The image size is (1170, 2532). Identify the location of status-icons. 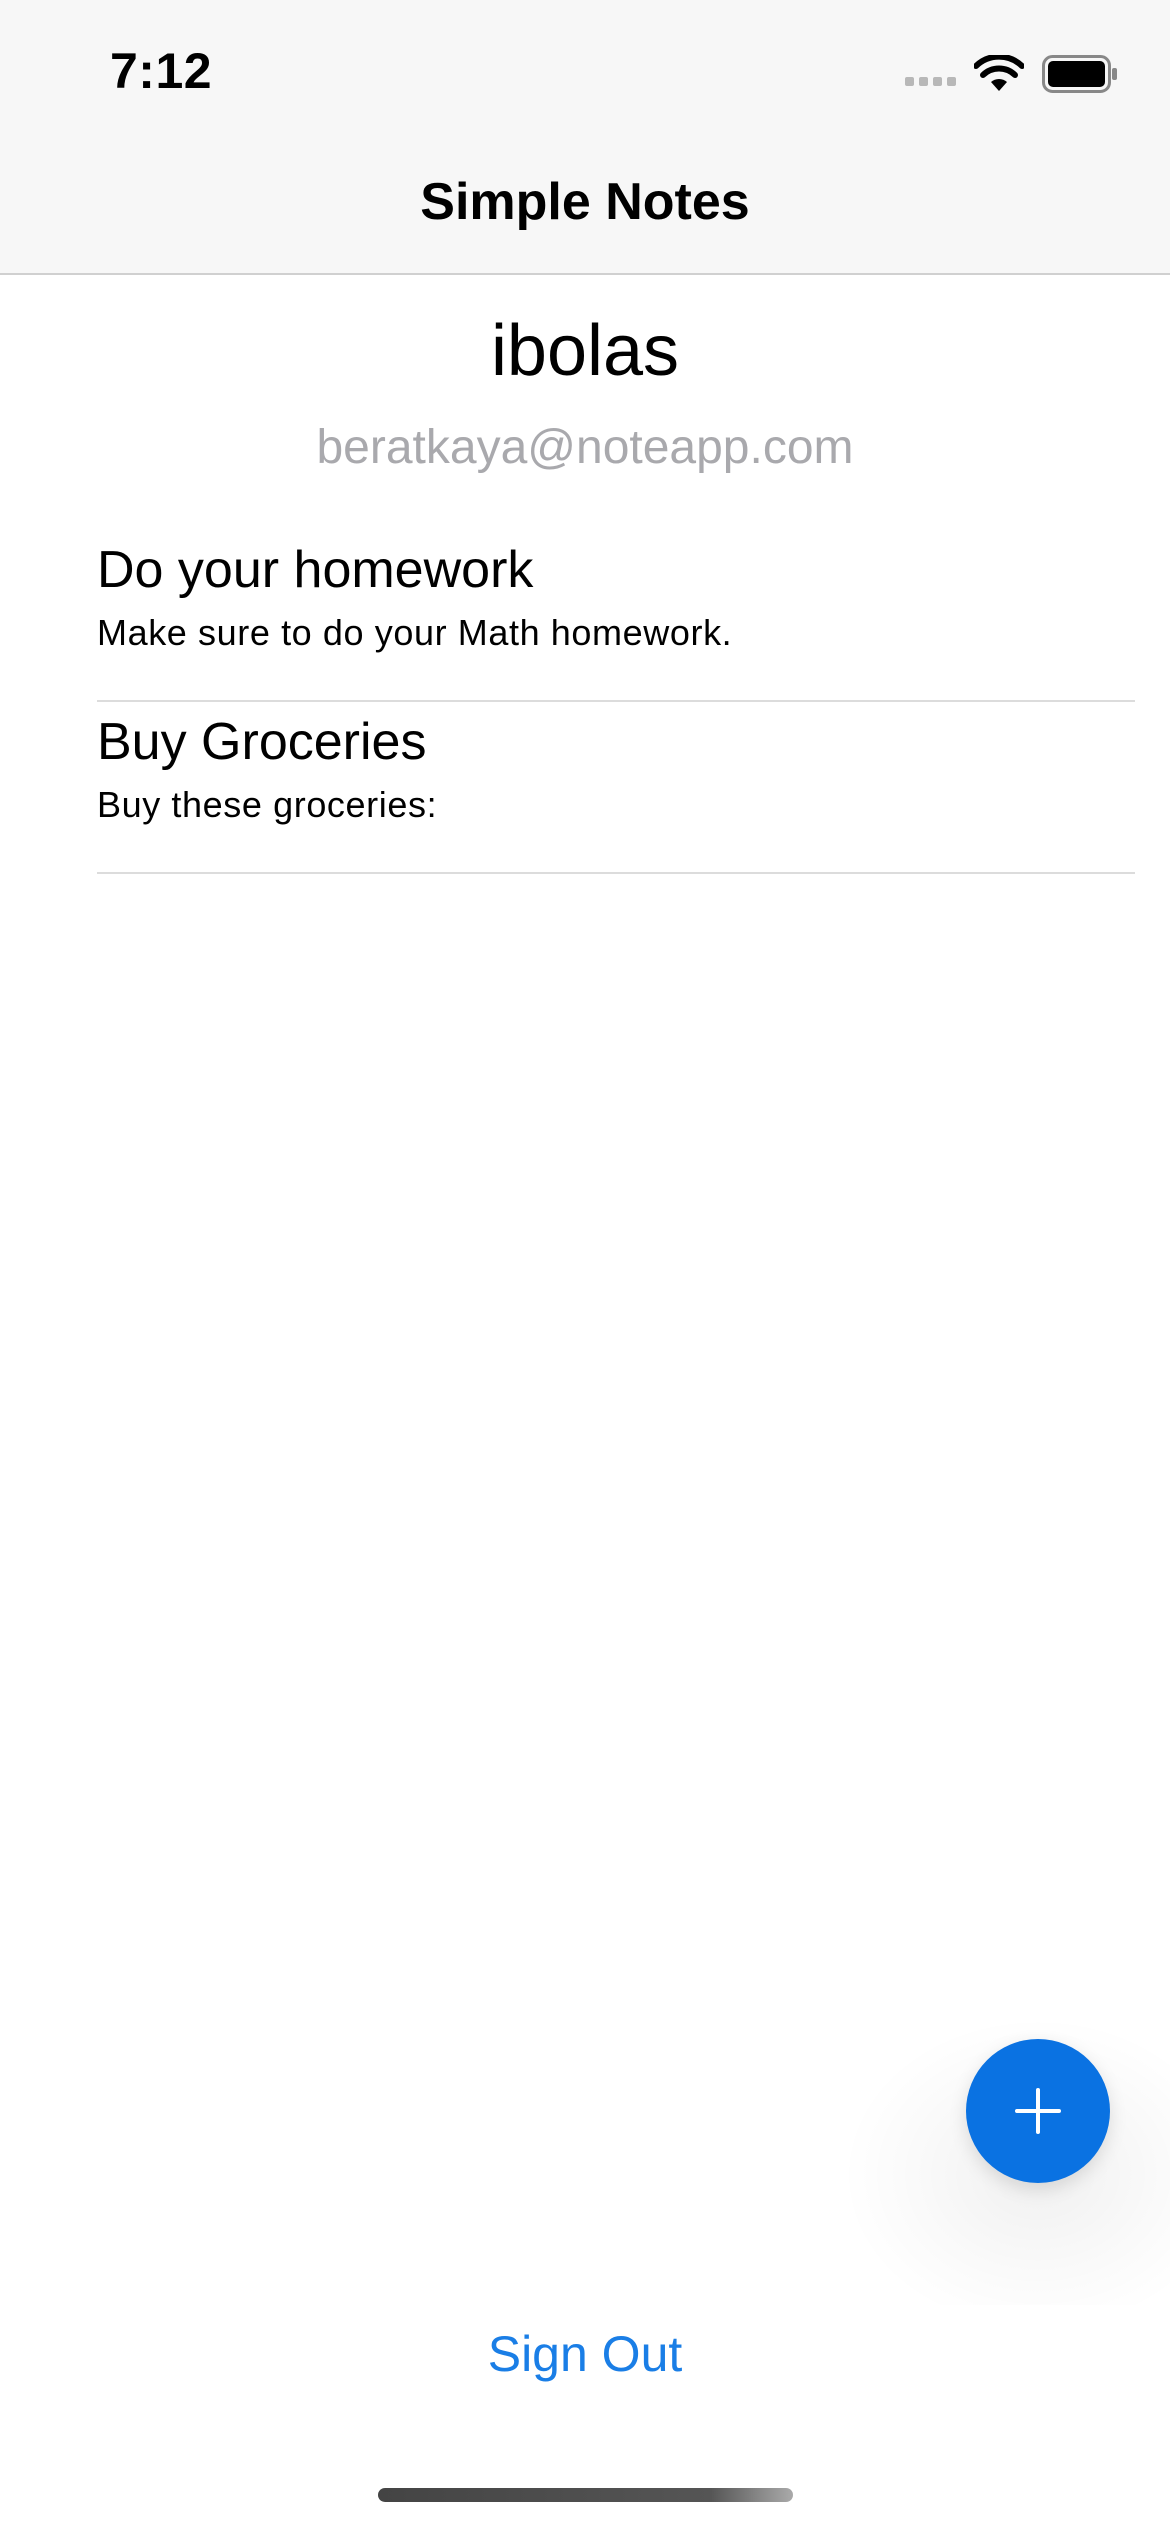
(1011, 74).